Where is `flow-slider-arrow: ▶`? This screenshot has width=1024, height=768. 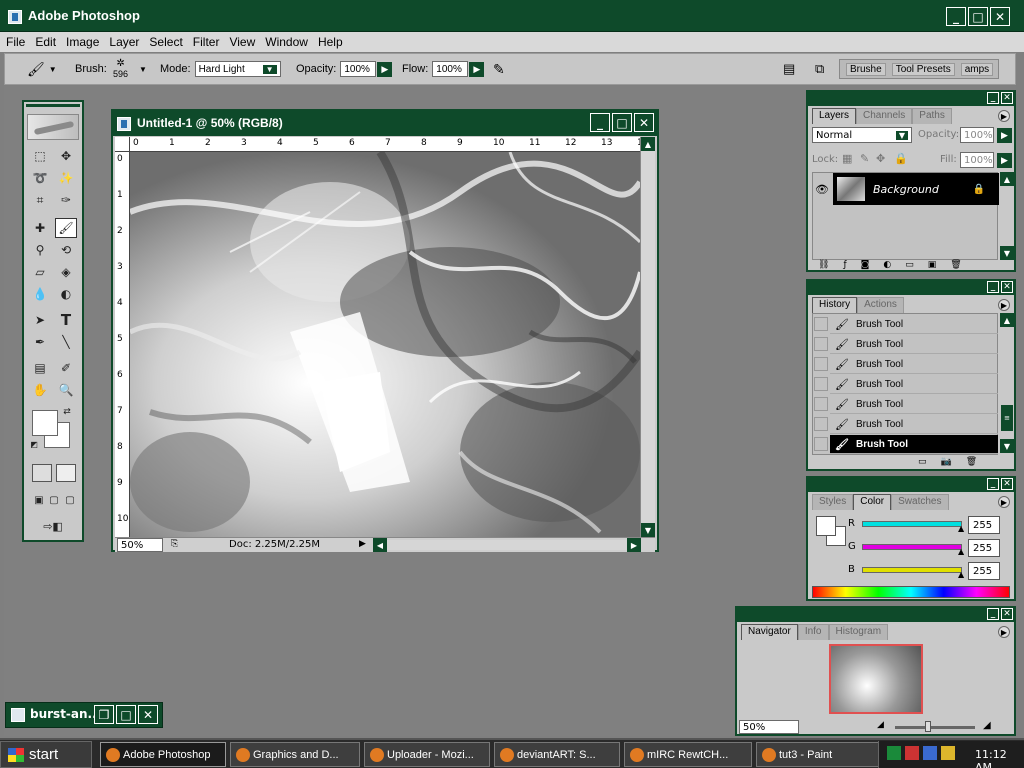
flow-slider-arrow: ▶ is located at coordinates (477, 69).